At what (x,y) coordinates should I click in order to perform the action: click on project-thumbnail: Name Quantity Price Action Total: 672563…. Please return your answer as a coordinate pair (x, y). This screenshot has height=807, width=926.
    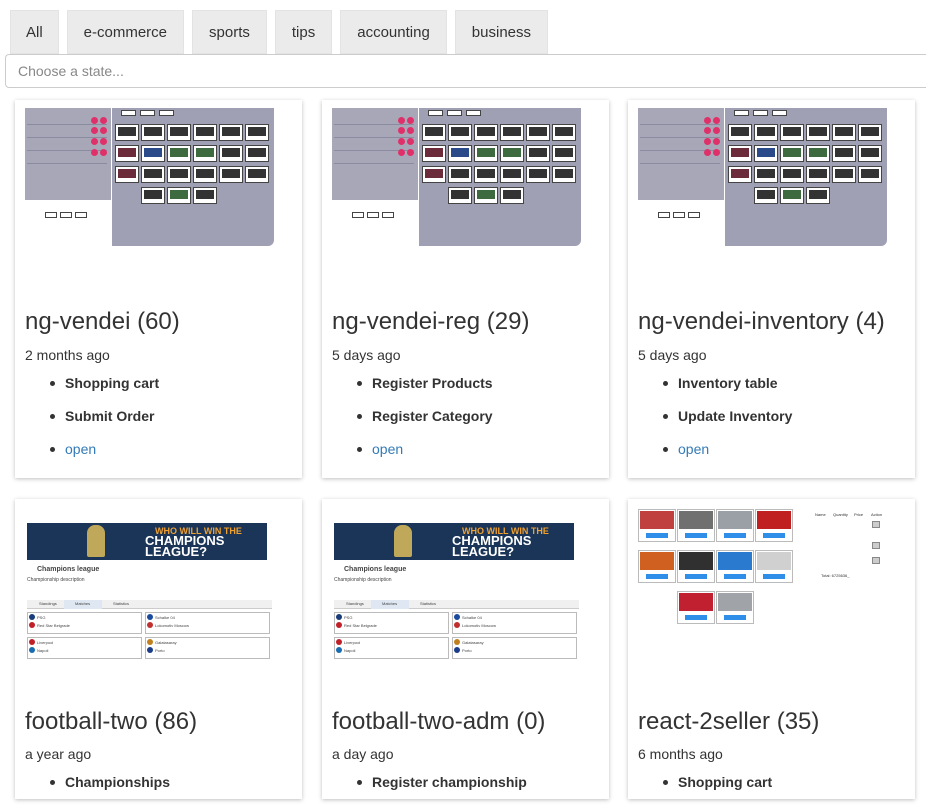
    Looking at the image, I should click on (762, 574).